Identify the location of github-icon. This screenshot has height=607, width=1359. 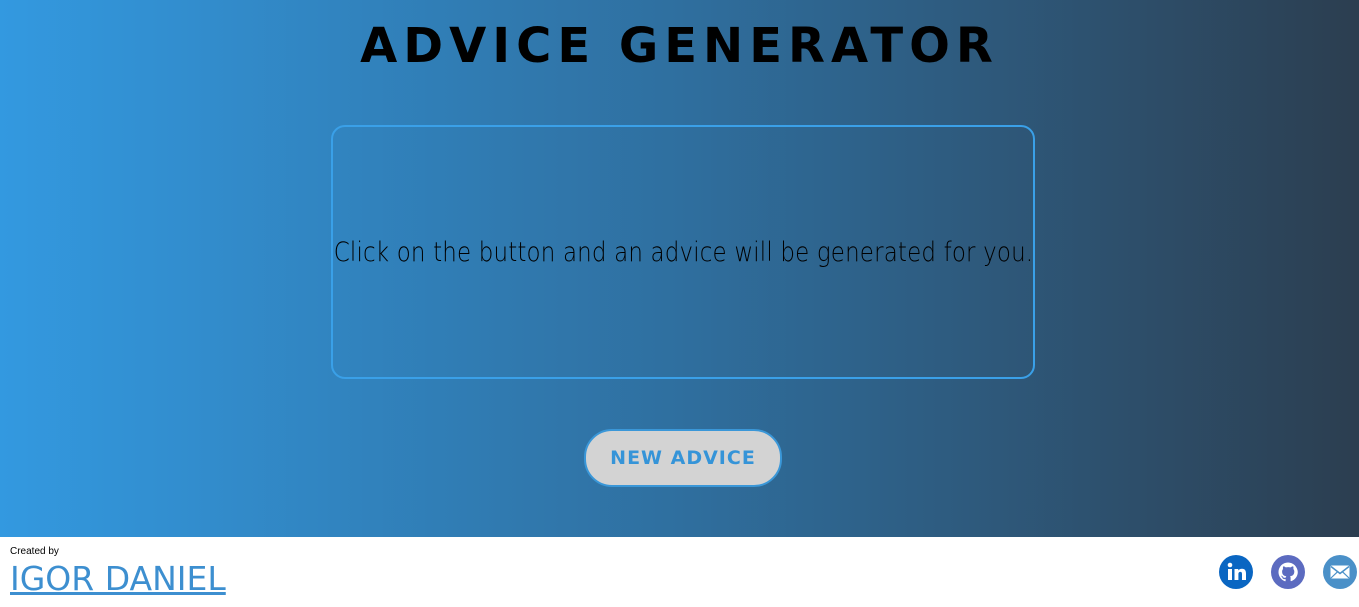
(1288, 572).